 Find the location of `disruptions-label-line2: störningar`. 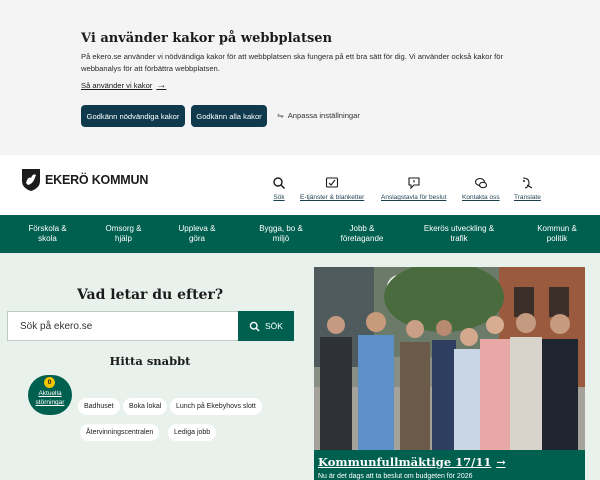

disruptions-label-line2: störningar is located at coordinates (50, 402).